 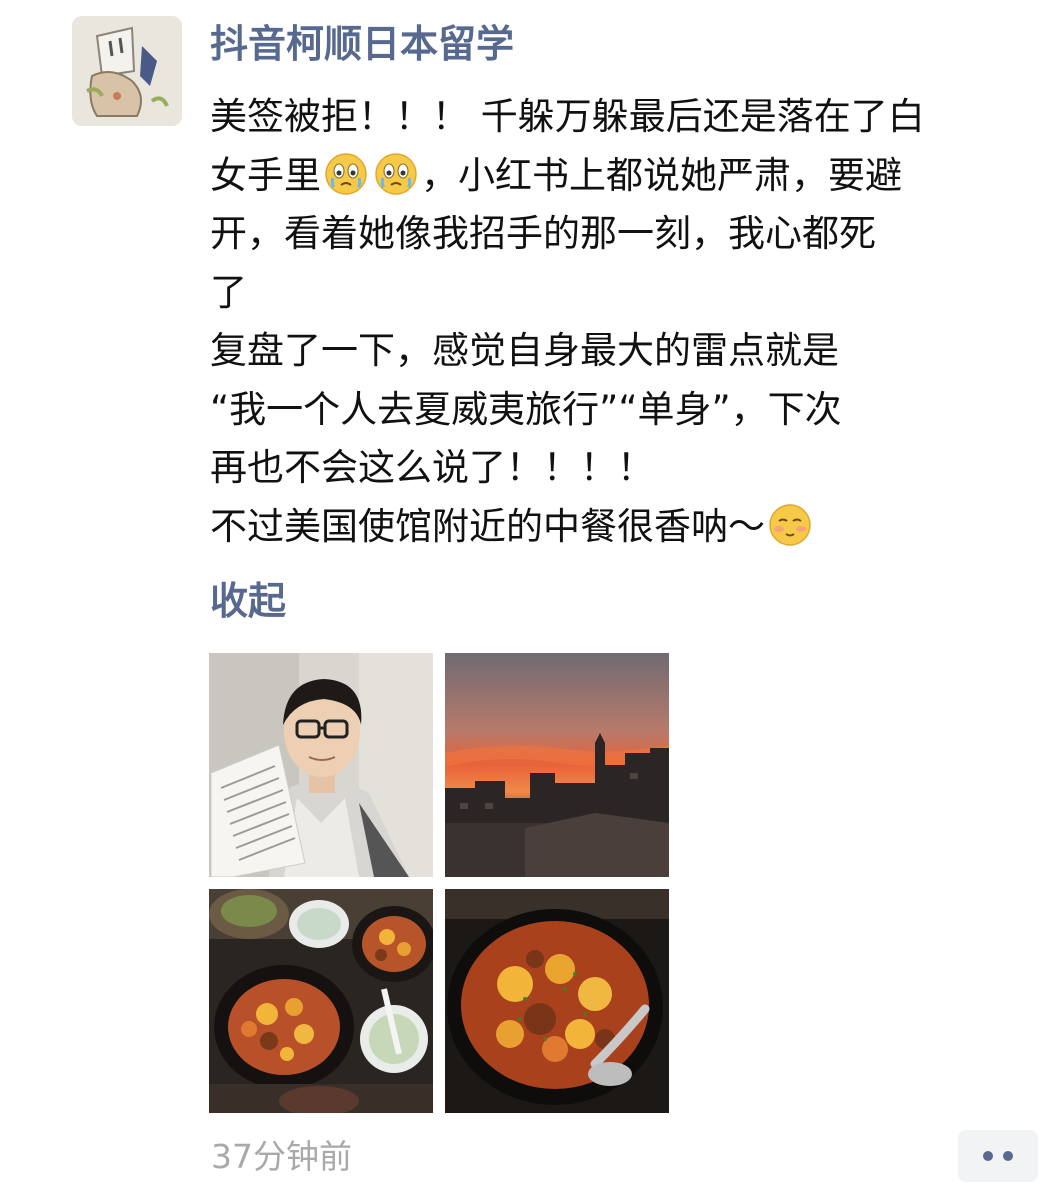 I want to click on post-author-name: 抖音柯顺日本留学, so click(x=362, y=44).